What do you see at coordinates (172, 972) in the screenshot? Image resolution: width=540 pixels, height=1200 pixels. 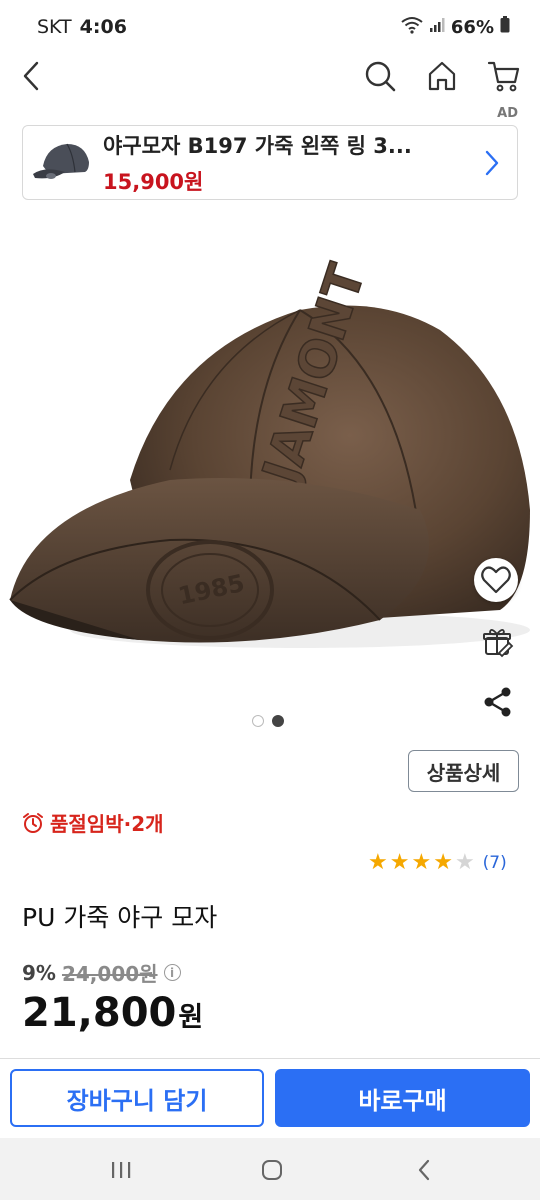 I see `info-icon: i` at bounding box center [172, 972].